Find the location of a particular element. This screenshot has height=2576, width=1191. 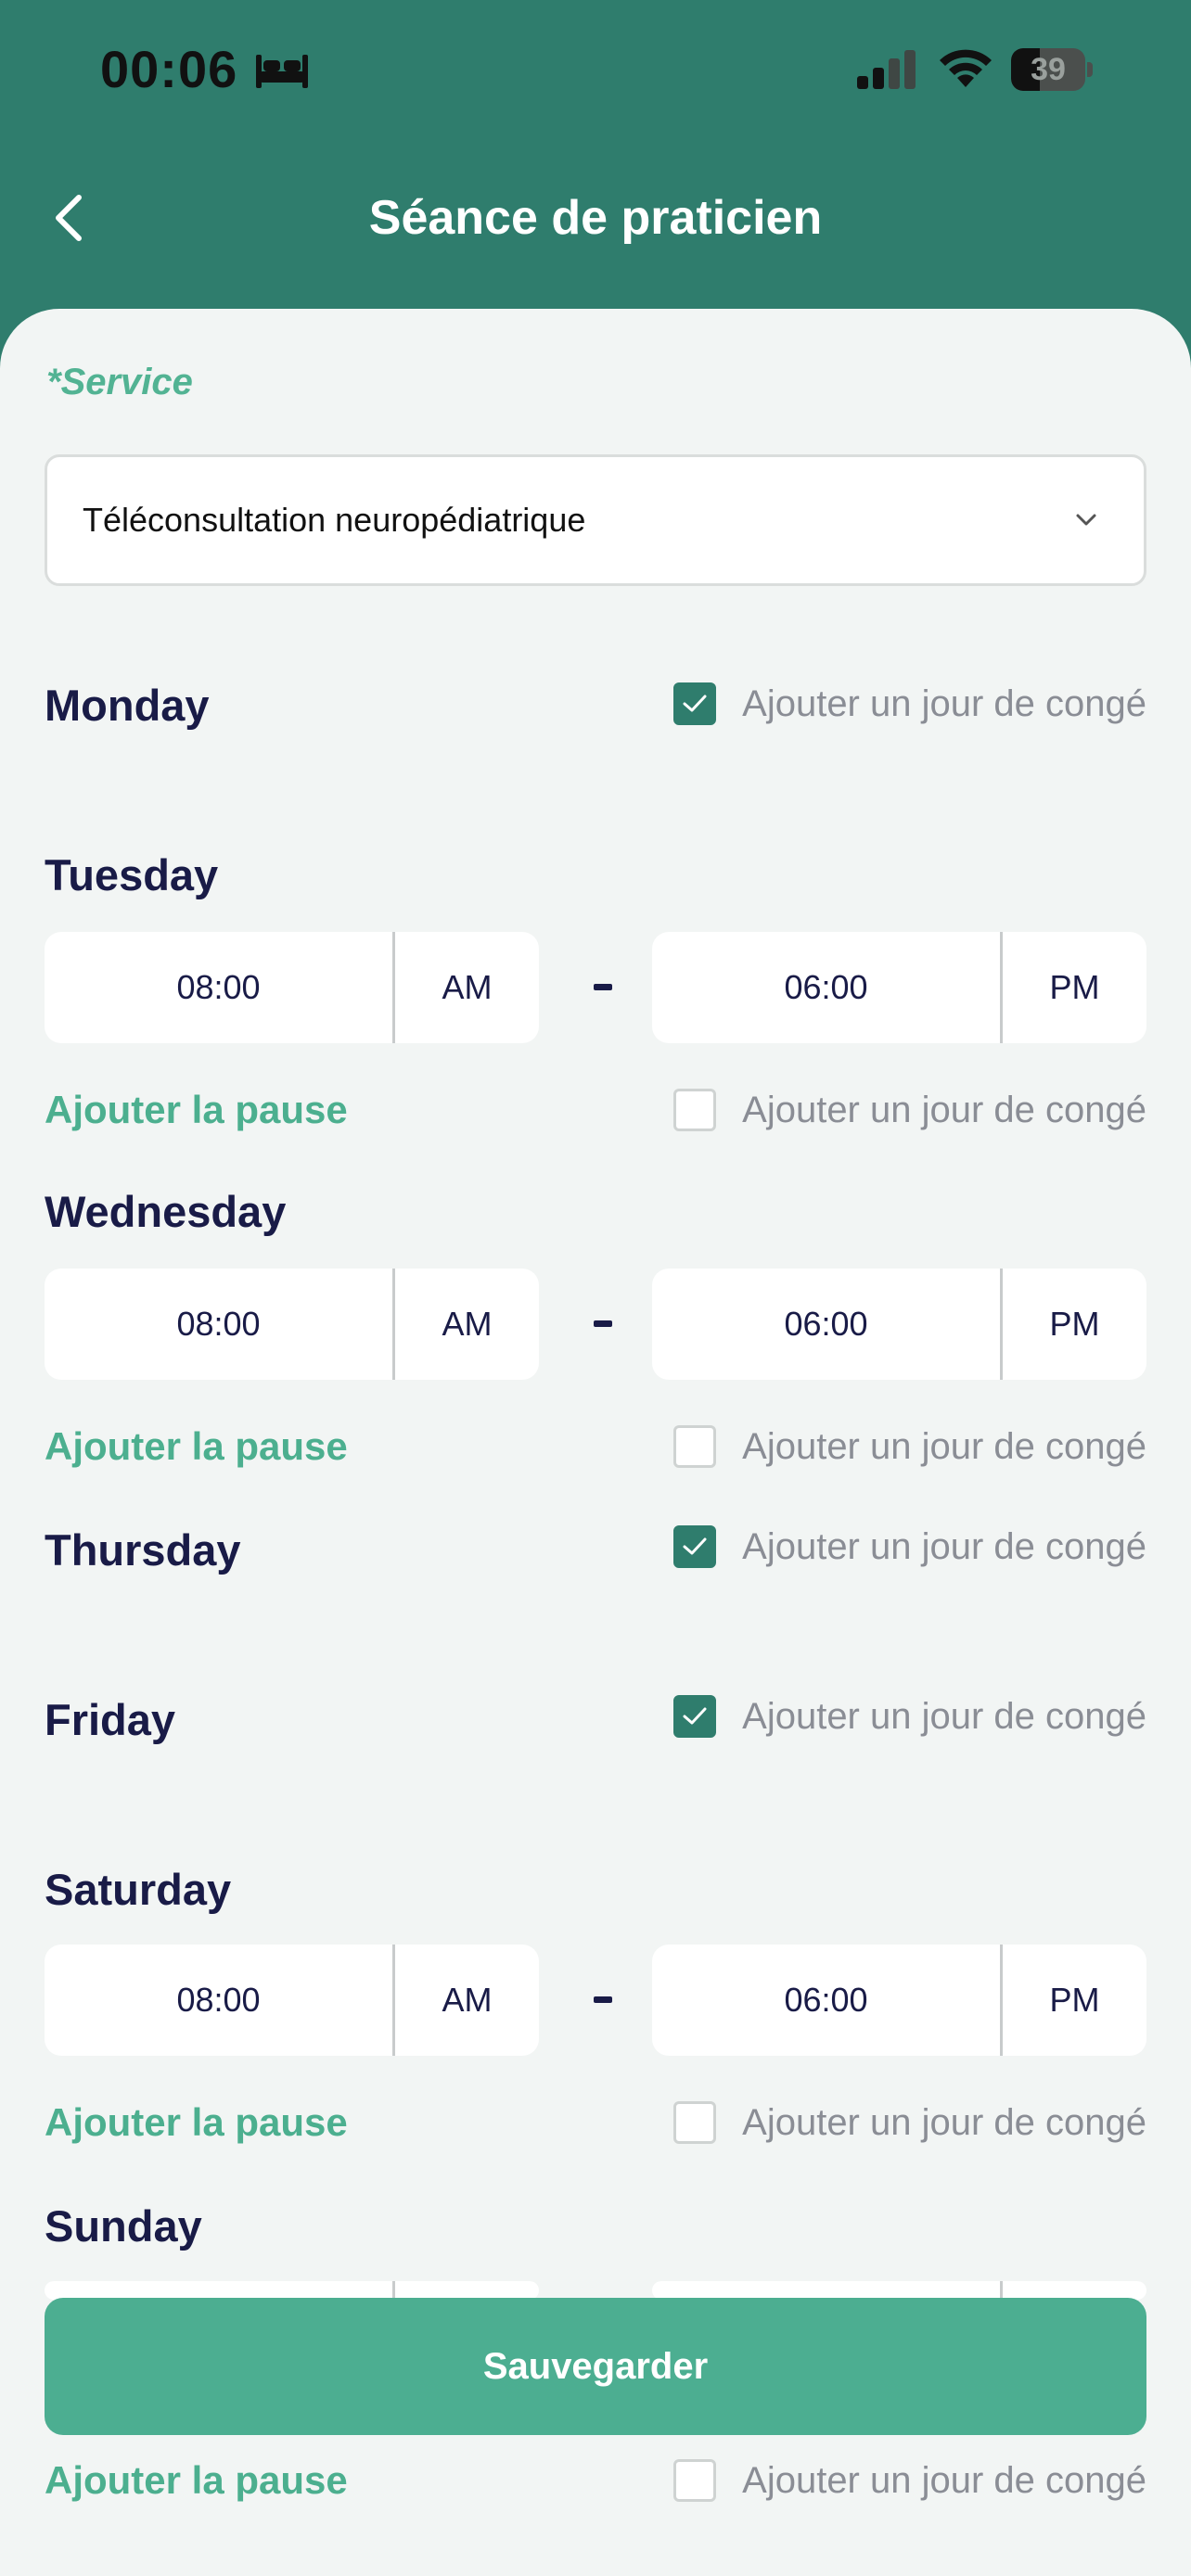

battery-icon: 39 is located at coordinates (1052, 69).